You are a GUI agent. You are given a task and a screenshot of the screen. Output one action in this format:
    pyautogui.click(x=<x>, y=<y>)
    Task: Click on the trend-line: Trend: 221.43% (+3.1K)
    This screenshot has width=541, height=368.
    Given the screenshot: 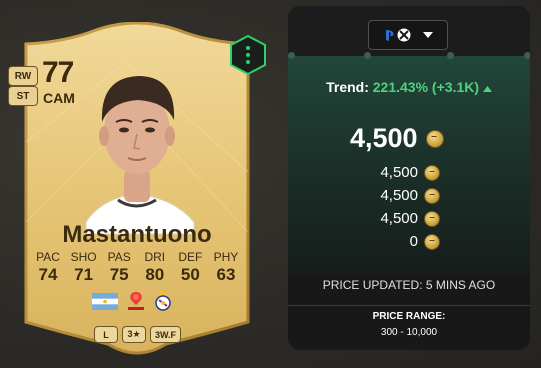 What is the action you would take?
    pyautogui.click(x=409, y=87)
    